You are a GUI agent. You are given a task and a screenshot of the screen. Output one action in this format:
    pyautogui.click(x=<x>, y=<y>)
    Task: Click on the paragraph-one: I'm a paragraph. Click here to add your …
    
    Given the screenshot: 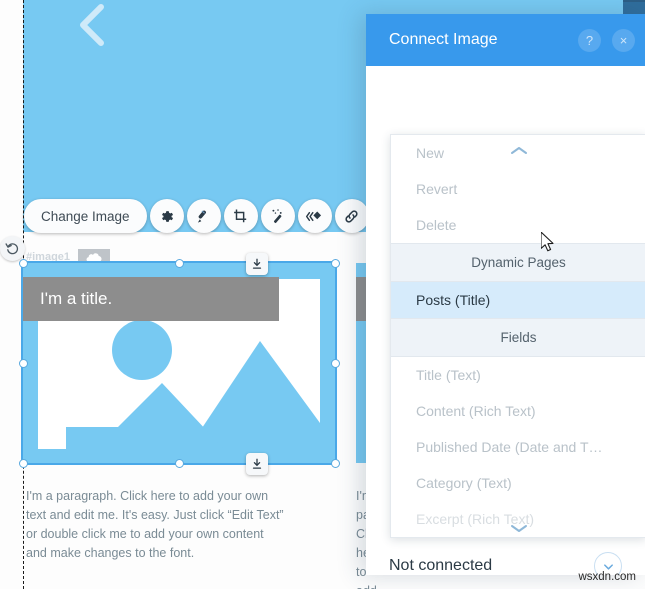 What is the action you would take?
    pyautogui.click(x=181, y=525)
    